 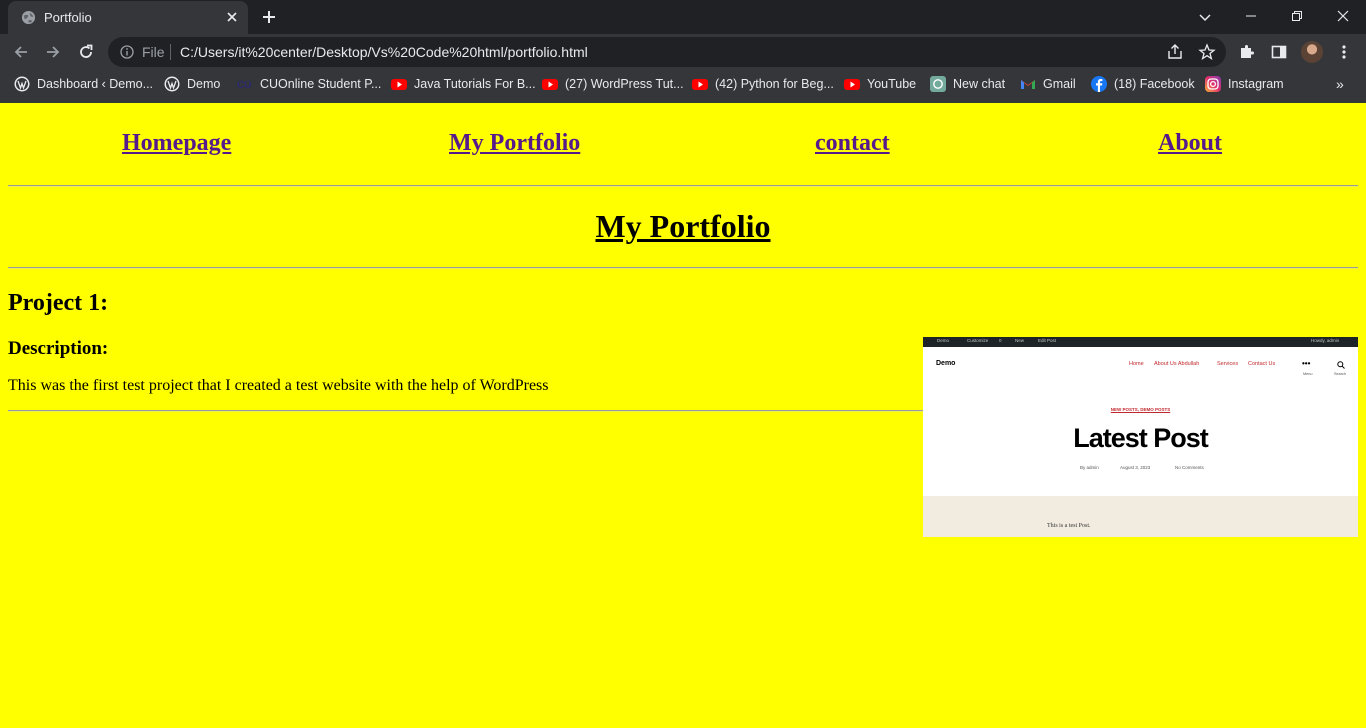 What do you see at coordinates (1205, 17) in the screenshot?
I see `chevron-down-icon` at bounding box center [1205, 17].